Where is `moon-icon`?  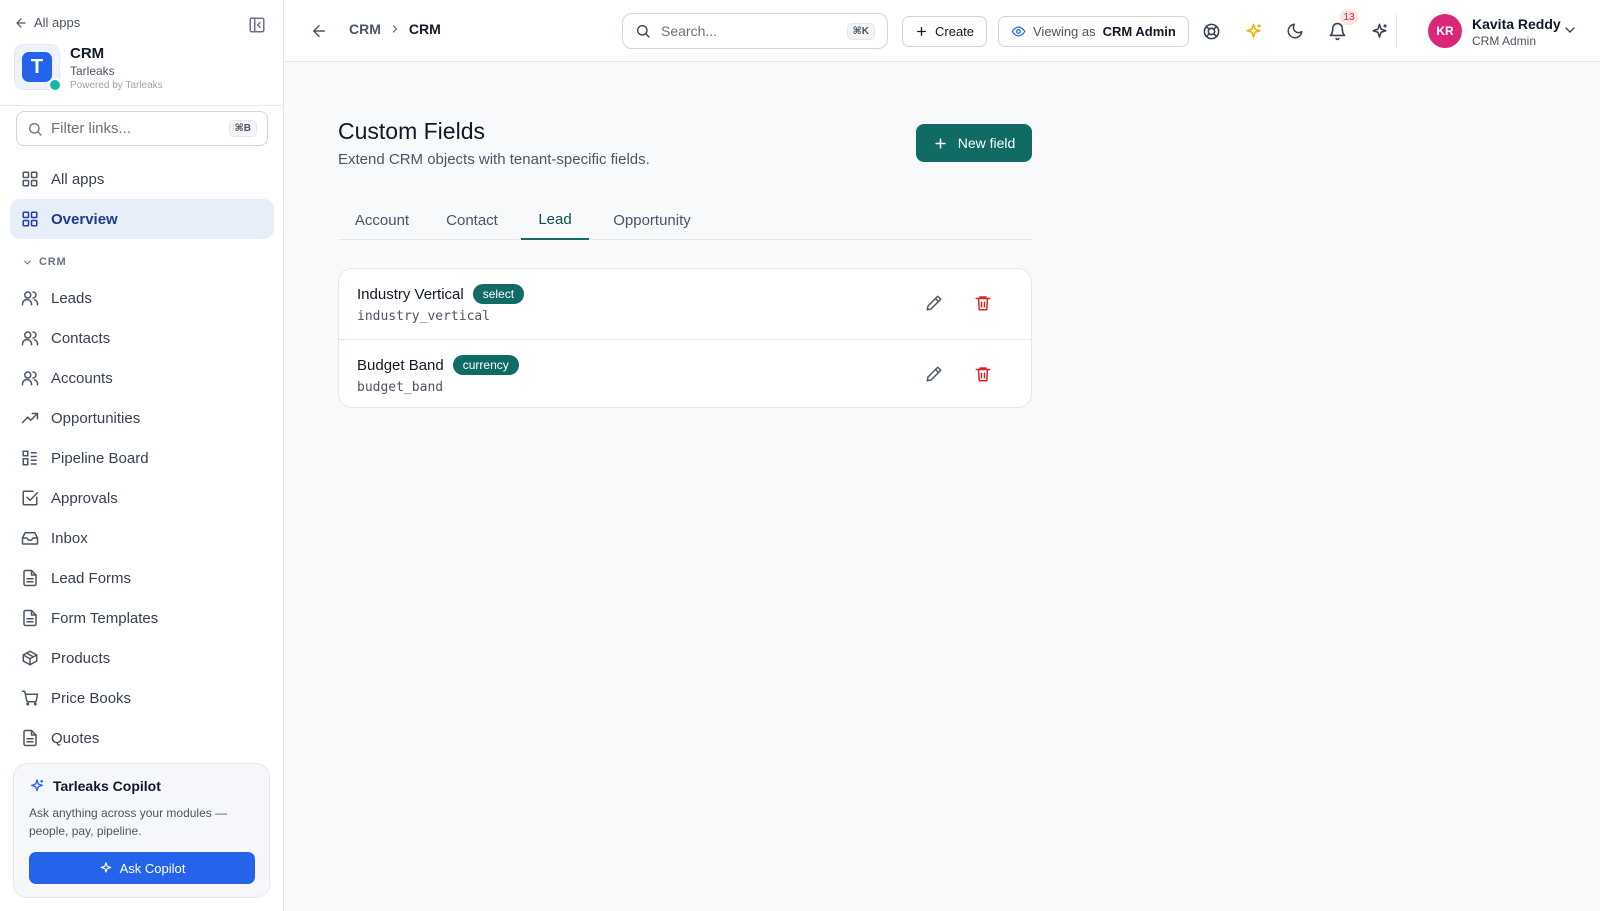
moon-icon is located at coordinates (1295, 31).